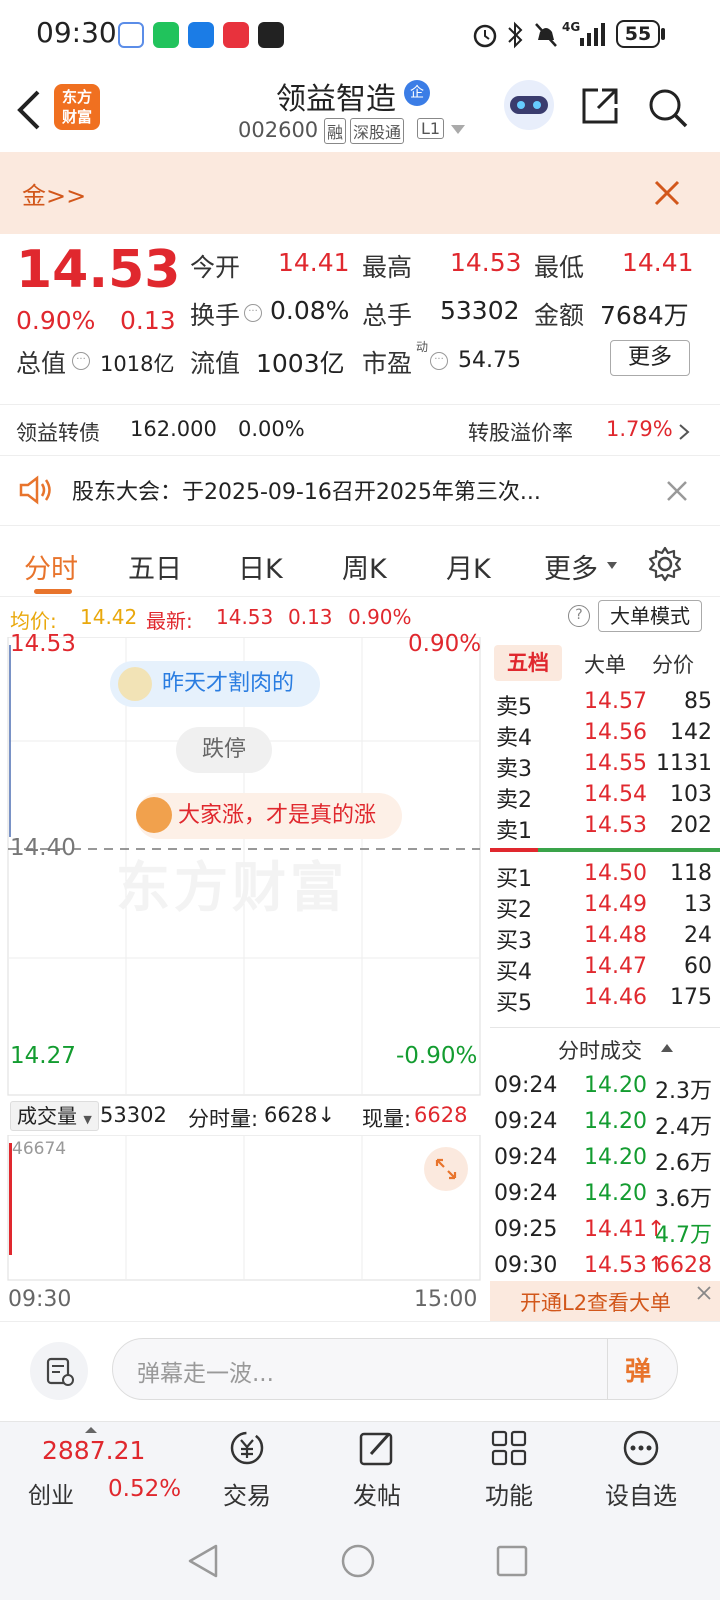 This screenshot has width=720, height=1600. Describe the element at coordinates (100, 1472) in the screenshot. I see `index-ticker: 2887.21 创业 0.52%` at that location.